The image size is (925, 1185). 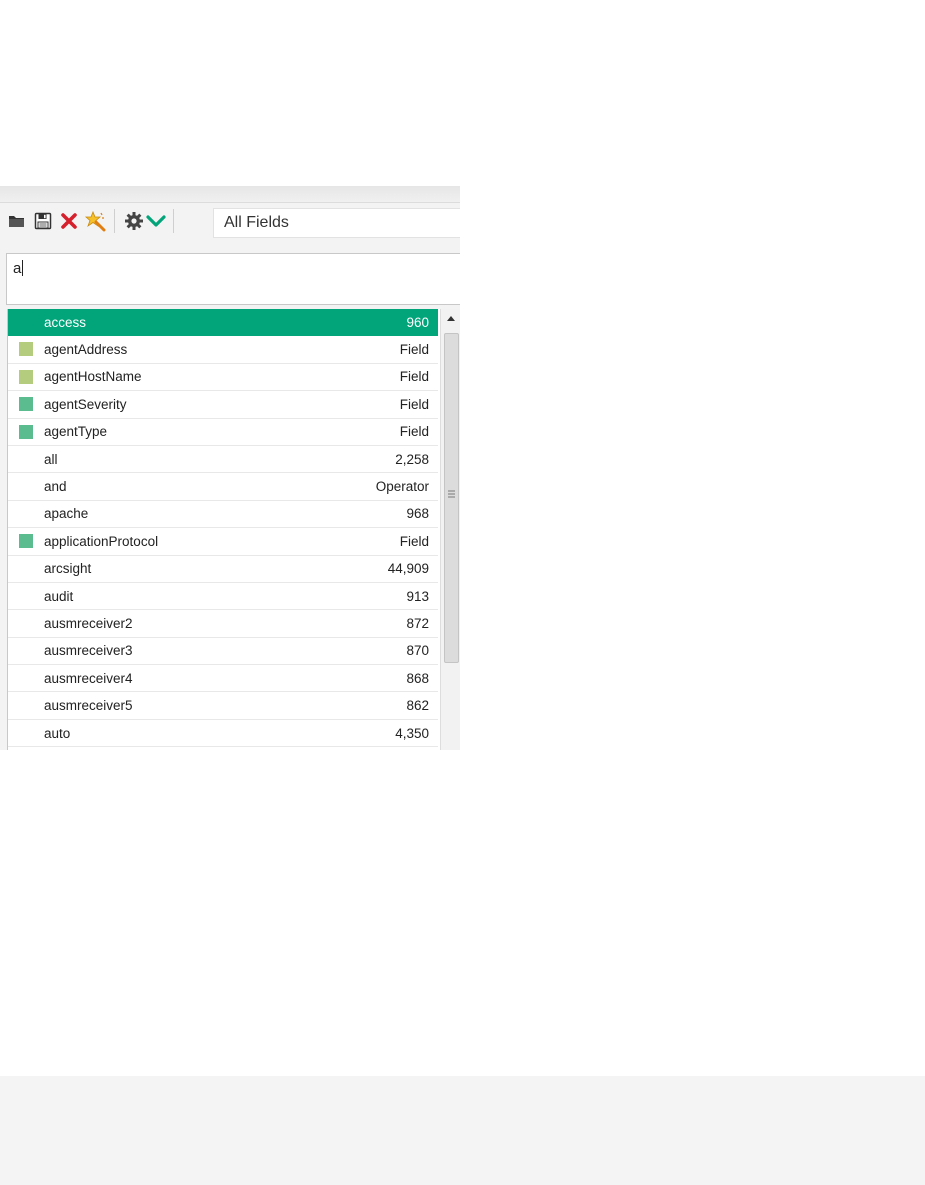 I want to click on suggestion-label: ausmreceiver3, so click(x=88, y=651).